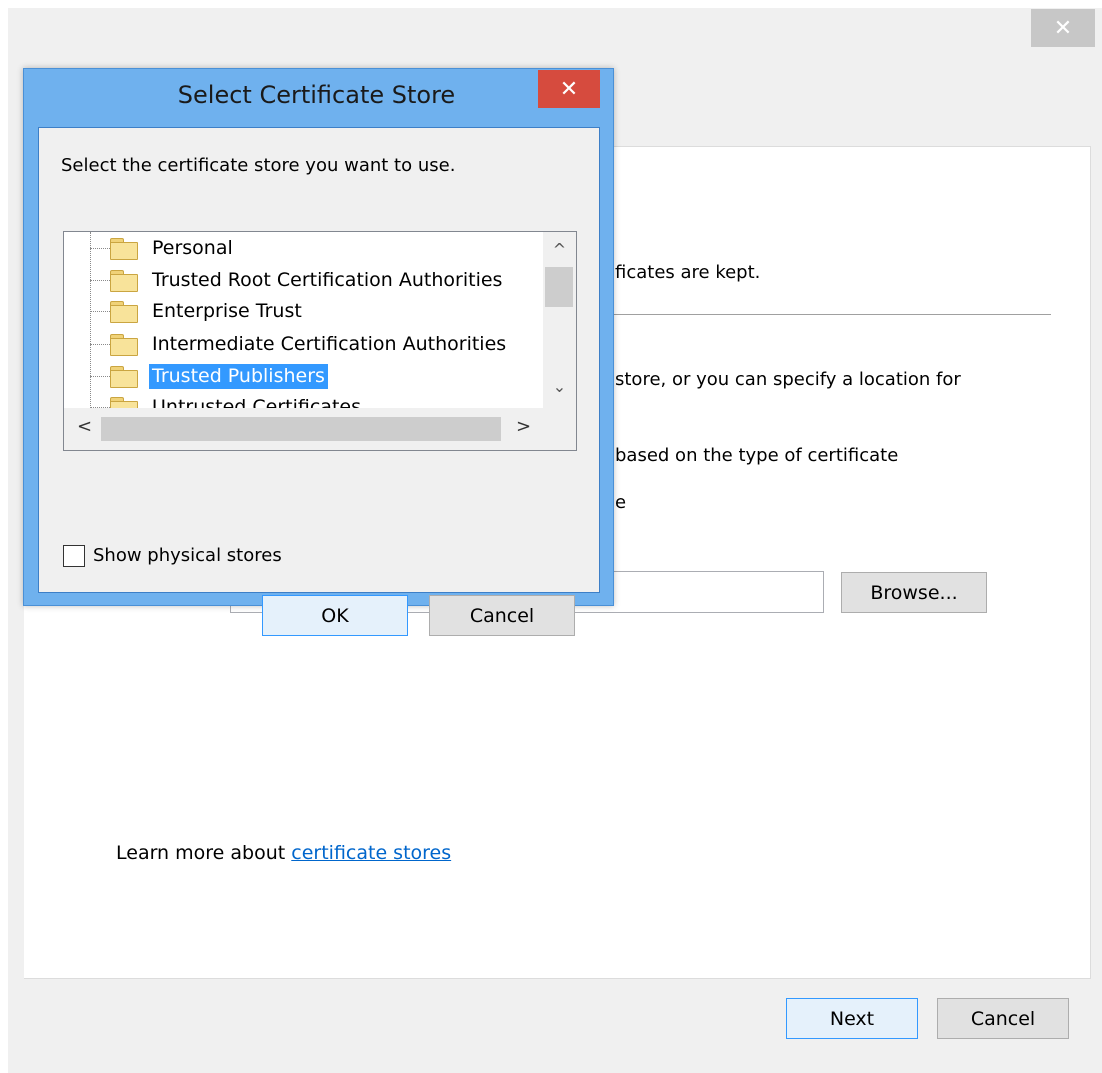  Describe the element at coordinates (301, 429) in the screenshot. I see `horizontal-scroll-thumb` at that location.